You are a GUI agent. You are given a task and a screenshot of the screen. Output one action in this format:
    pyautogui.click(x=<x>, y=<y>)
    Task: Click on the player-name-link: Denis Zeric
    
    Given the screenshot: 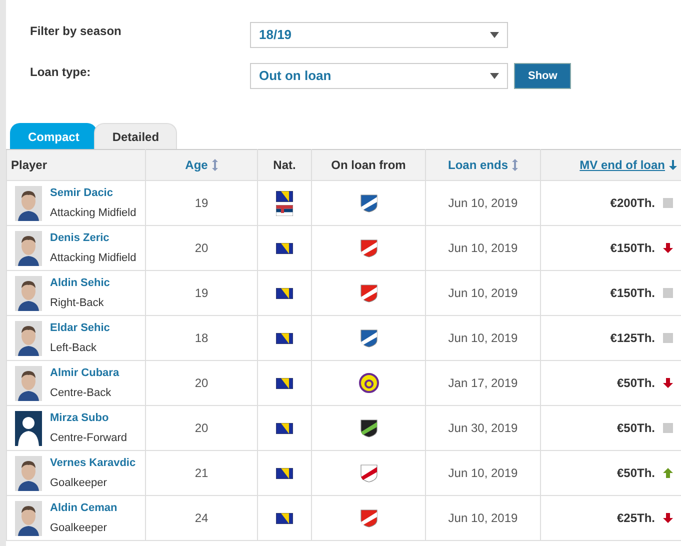 What is the action you would take?
    pyautogui.click(x=93, y=238)
    